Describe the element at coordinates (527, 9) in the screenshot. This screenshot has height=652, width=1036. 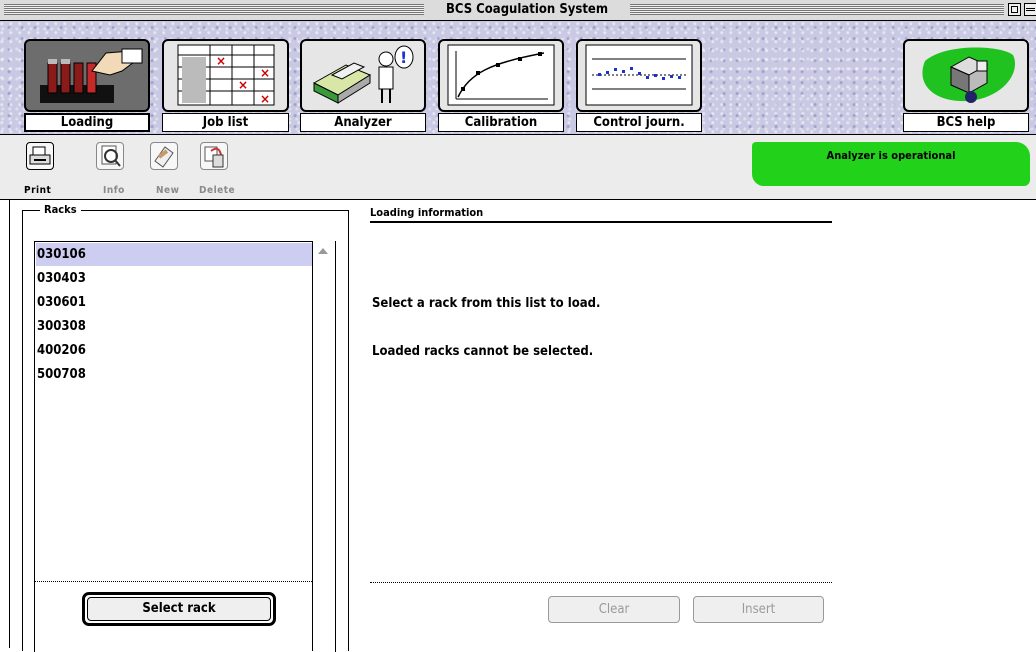
I see `window-title: BCS Coagulation System` at that location.